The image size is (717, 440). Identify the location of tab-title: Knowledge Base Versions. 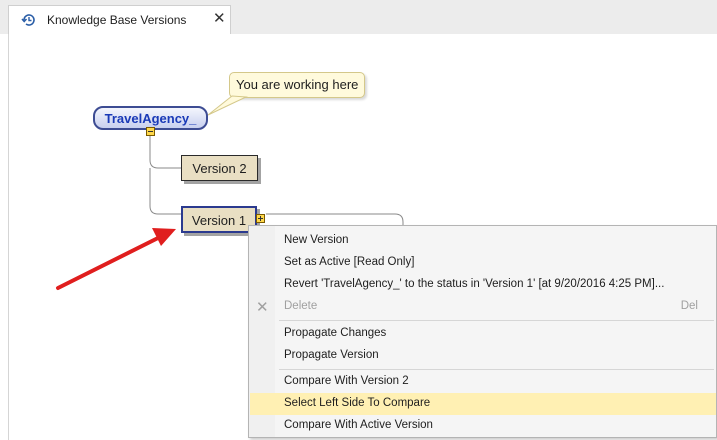
(117, 20).